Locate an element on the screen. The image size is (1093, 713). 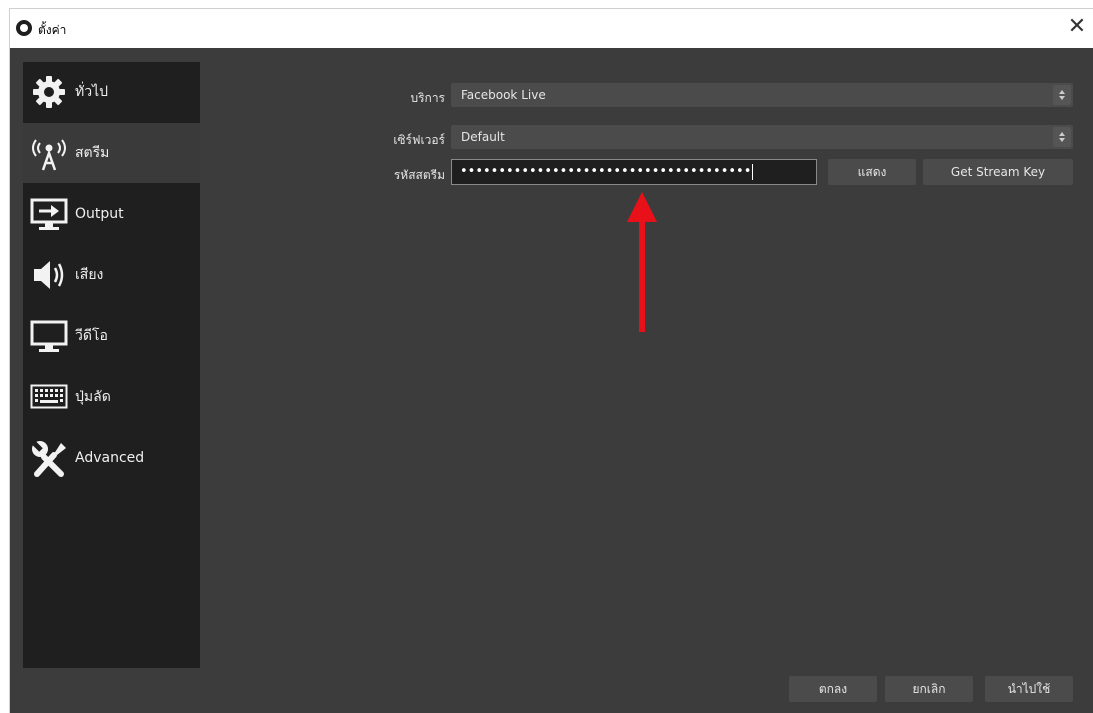
antenna-icon is located at coordinates (49, 153).